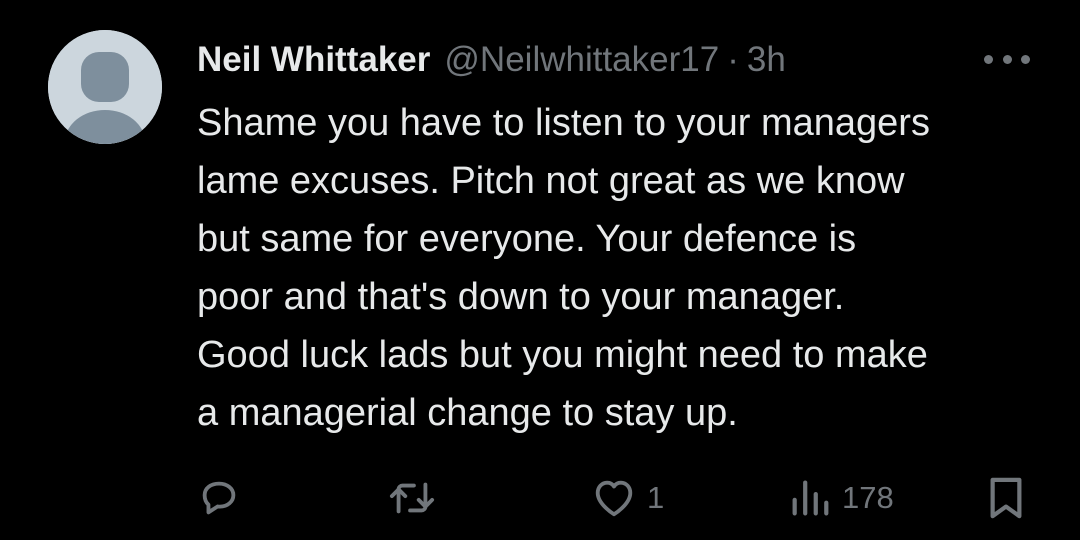 This screenshot has width=1080, height=540. I want to click on action-bar: 1 178, so click(540, 498).